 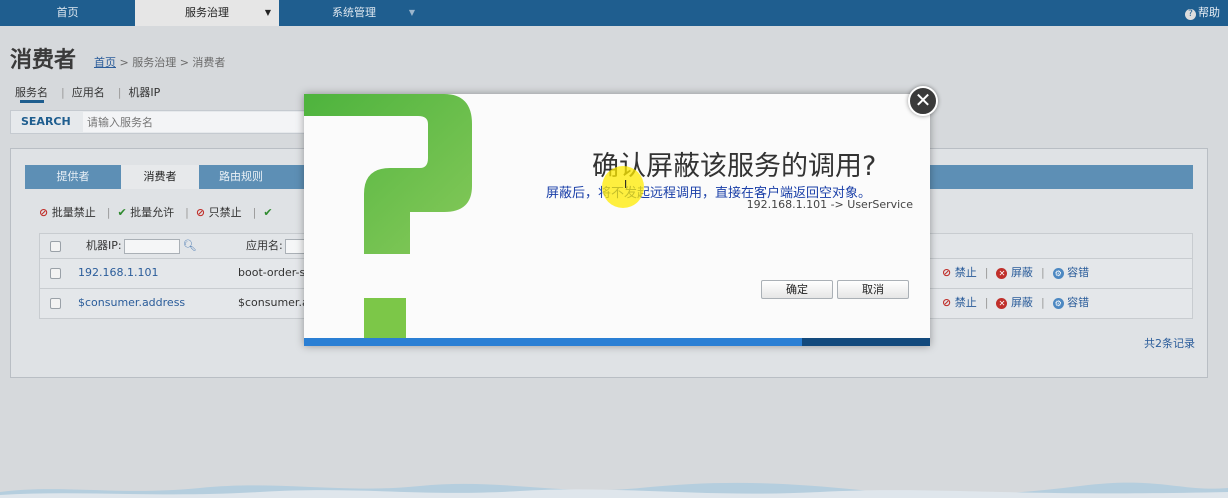 I want to click on close-icon: ✕, so click(x=923, y=101).